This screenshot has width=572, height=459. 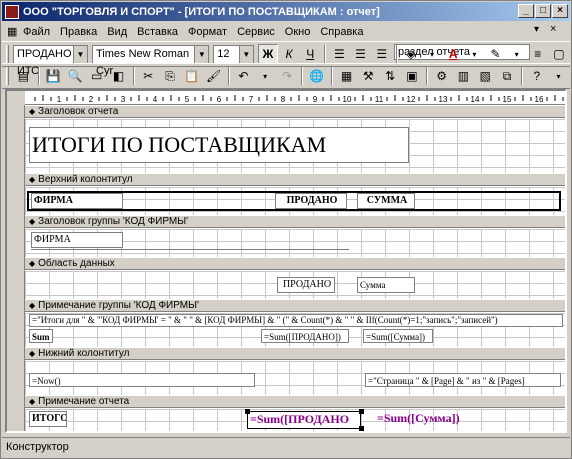 I want to click on menu-file: Файл, so click(x=36, y=32).